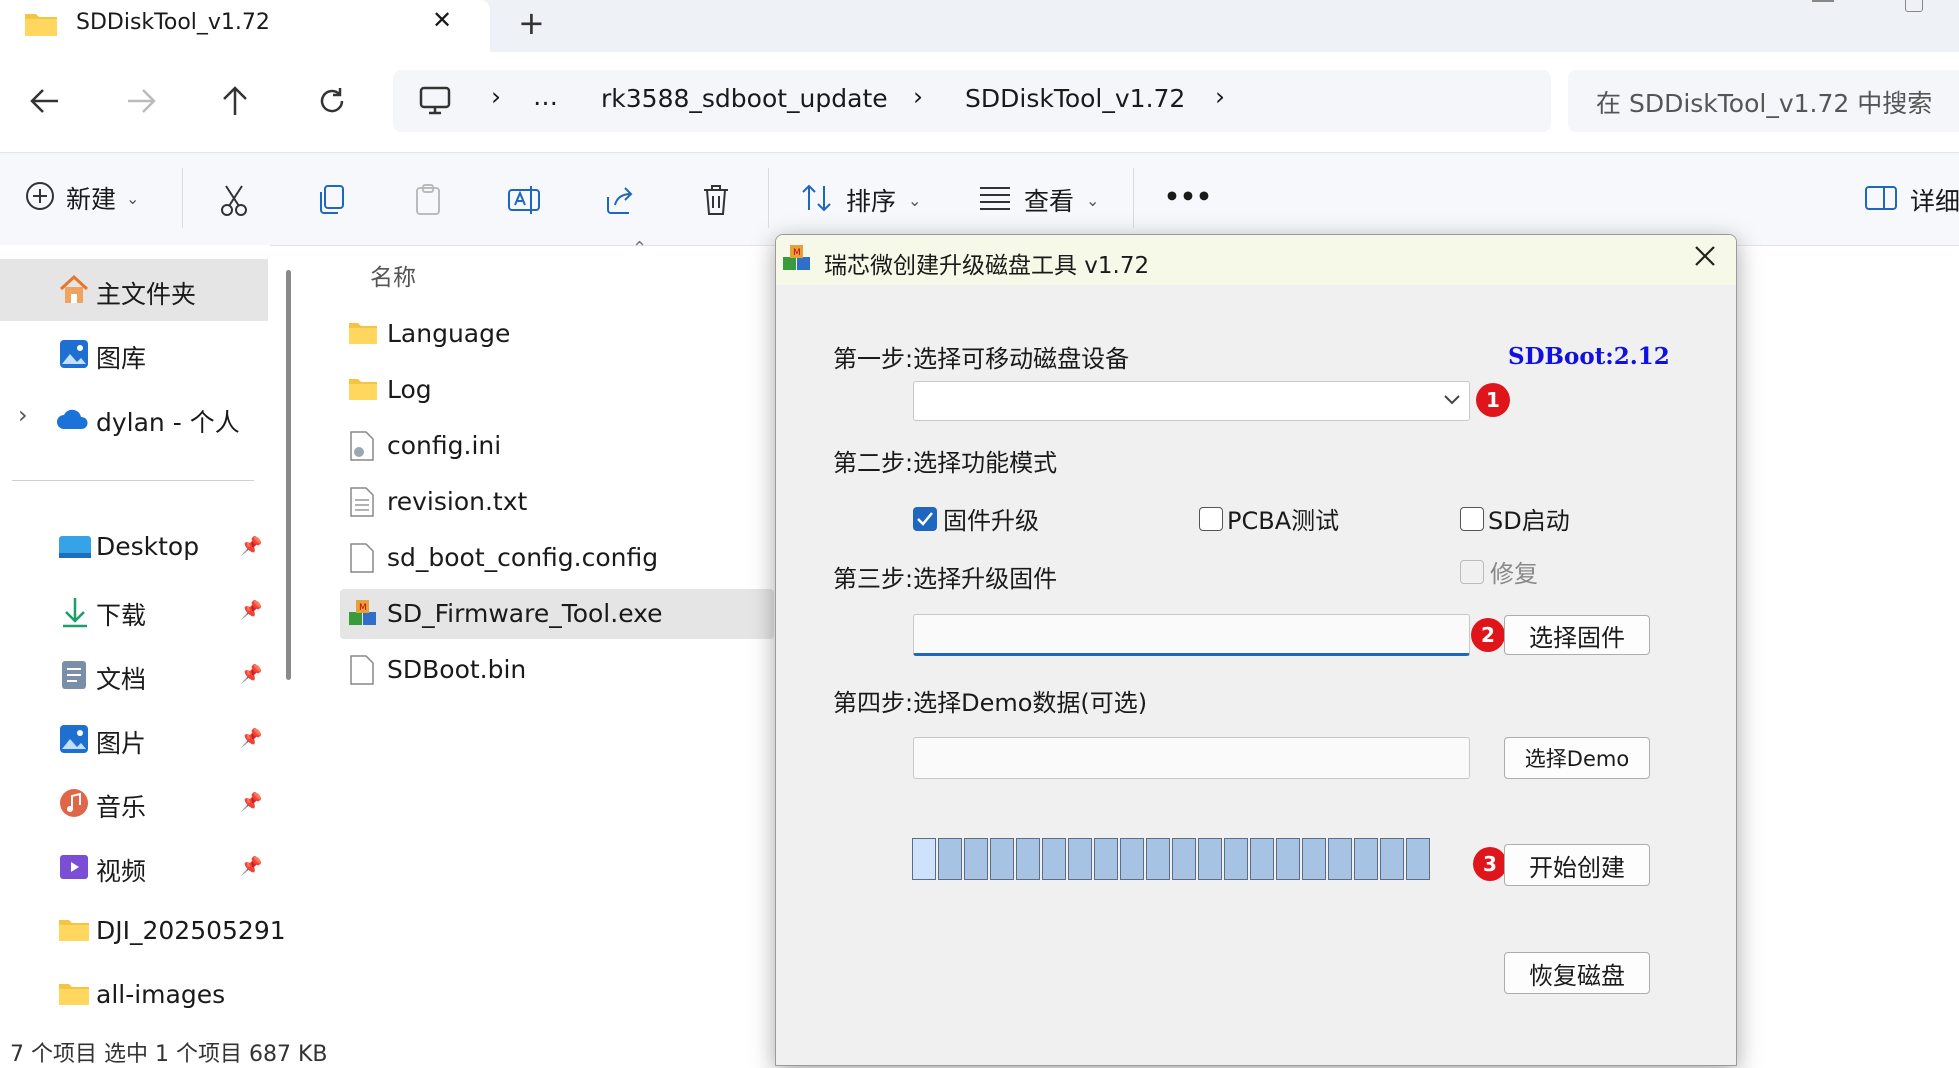 This screenshot has height=1068, width=1959. Describe the element at coordinates (363, 616) in the screenshot. I see `app-exe-icon: M` at that location.